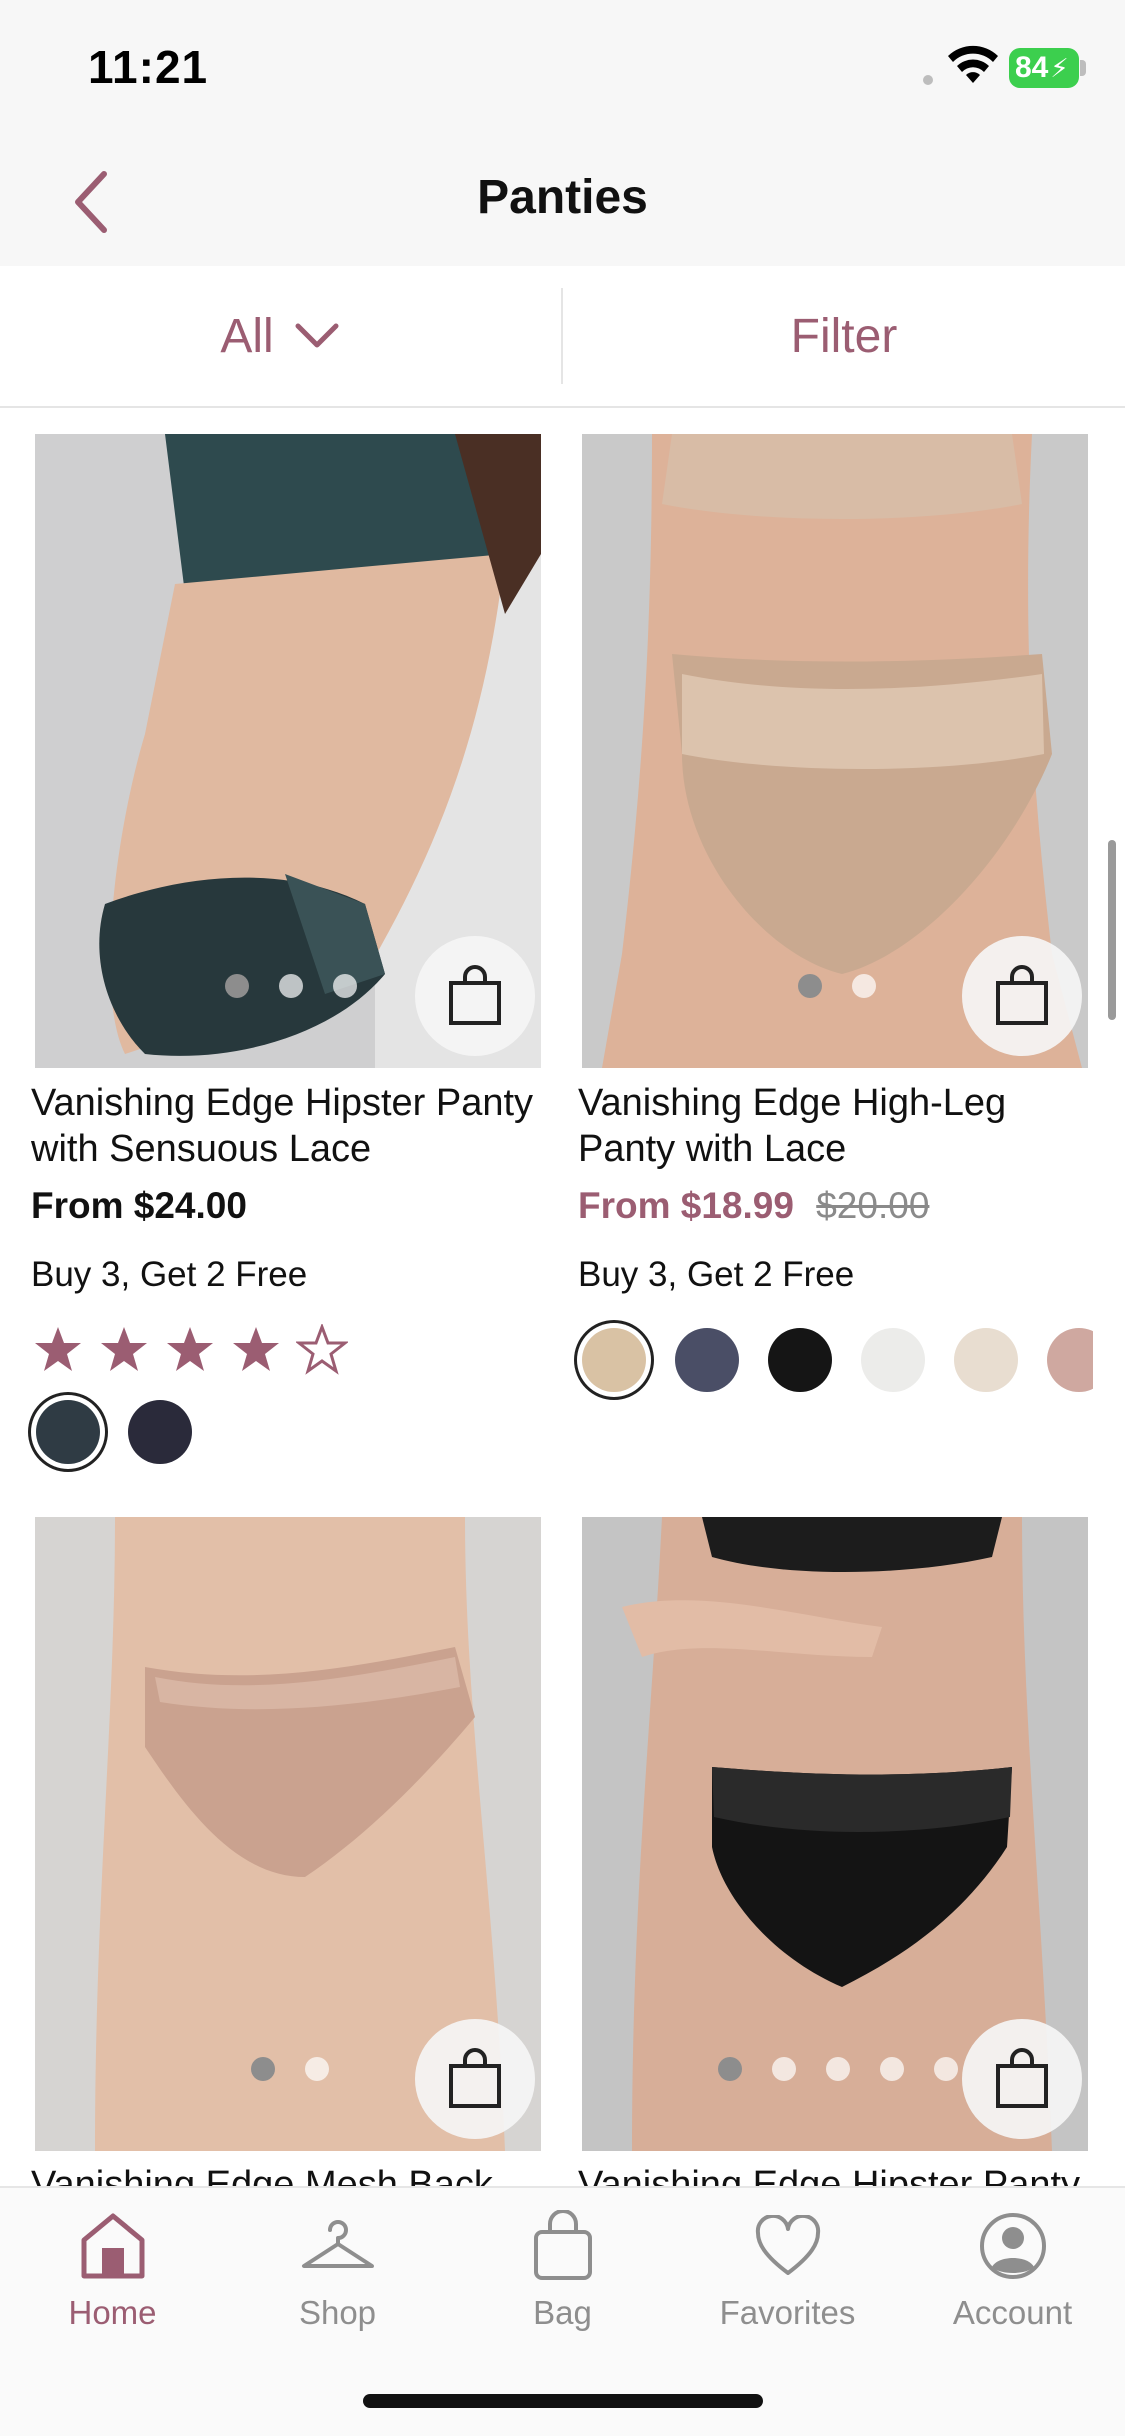 The width and height of the screenshot is (1125, 2436). What do you see at coordinates (1112, 930) in the screenshot?
I see `scrollbar` at bounding box center [1112, 930].